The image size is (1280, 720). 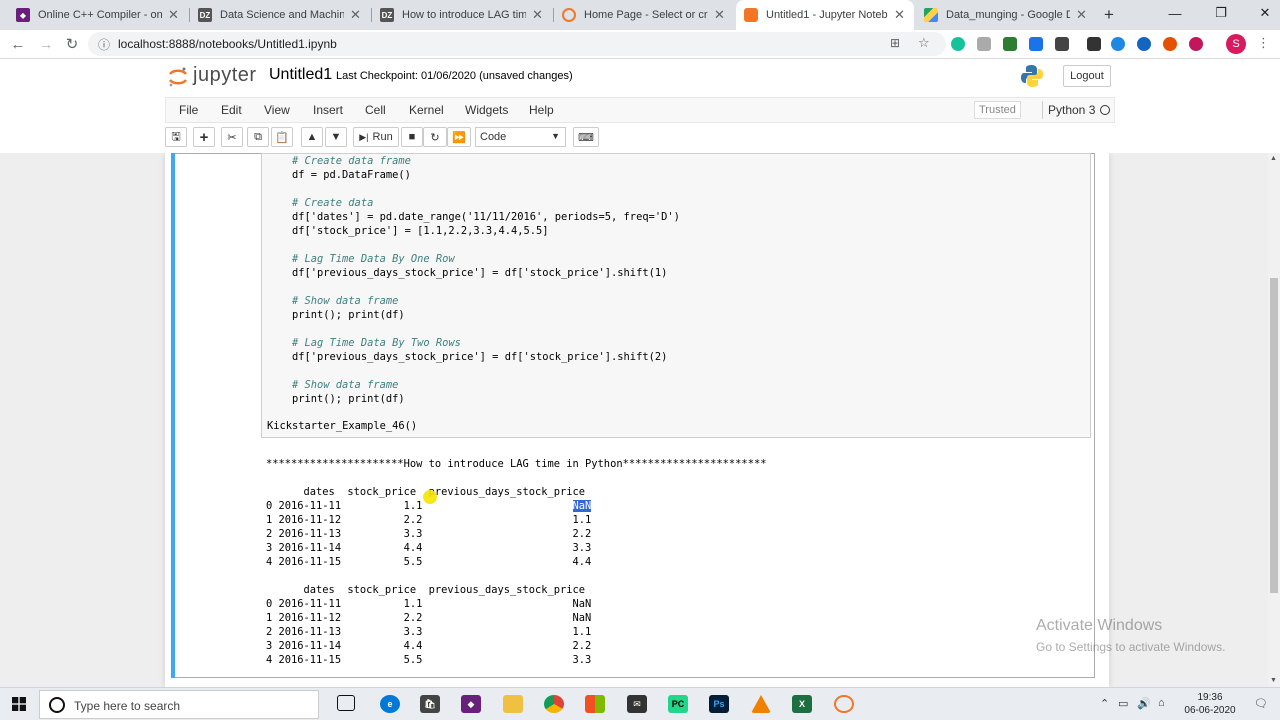 What do you see at coordinates (1161, 703) in the screenshot?
I see `network-icon: ⌂` at bounding box center [1161, 703].